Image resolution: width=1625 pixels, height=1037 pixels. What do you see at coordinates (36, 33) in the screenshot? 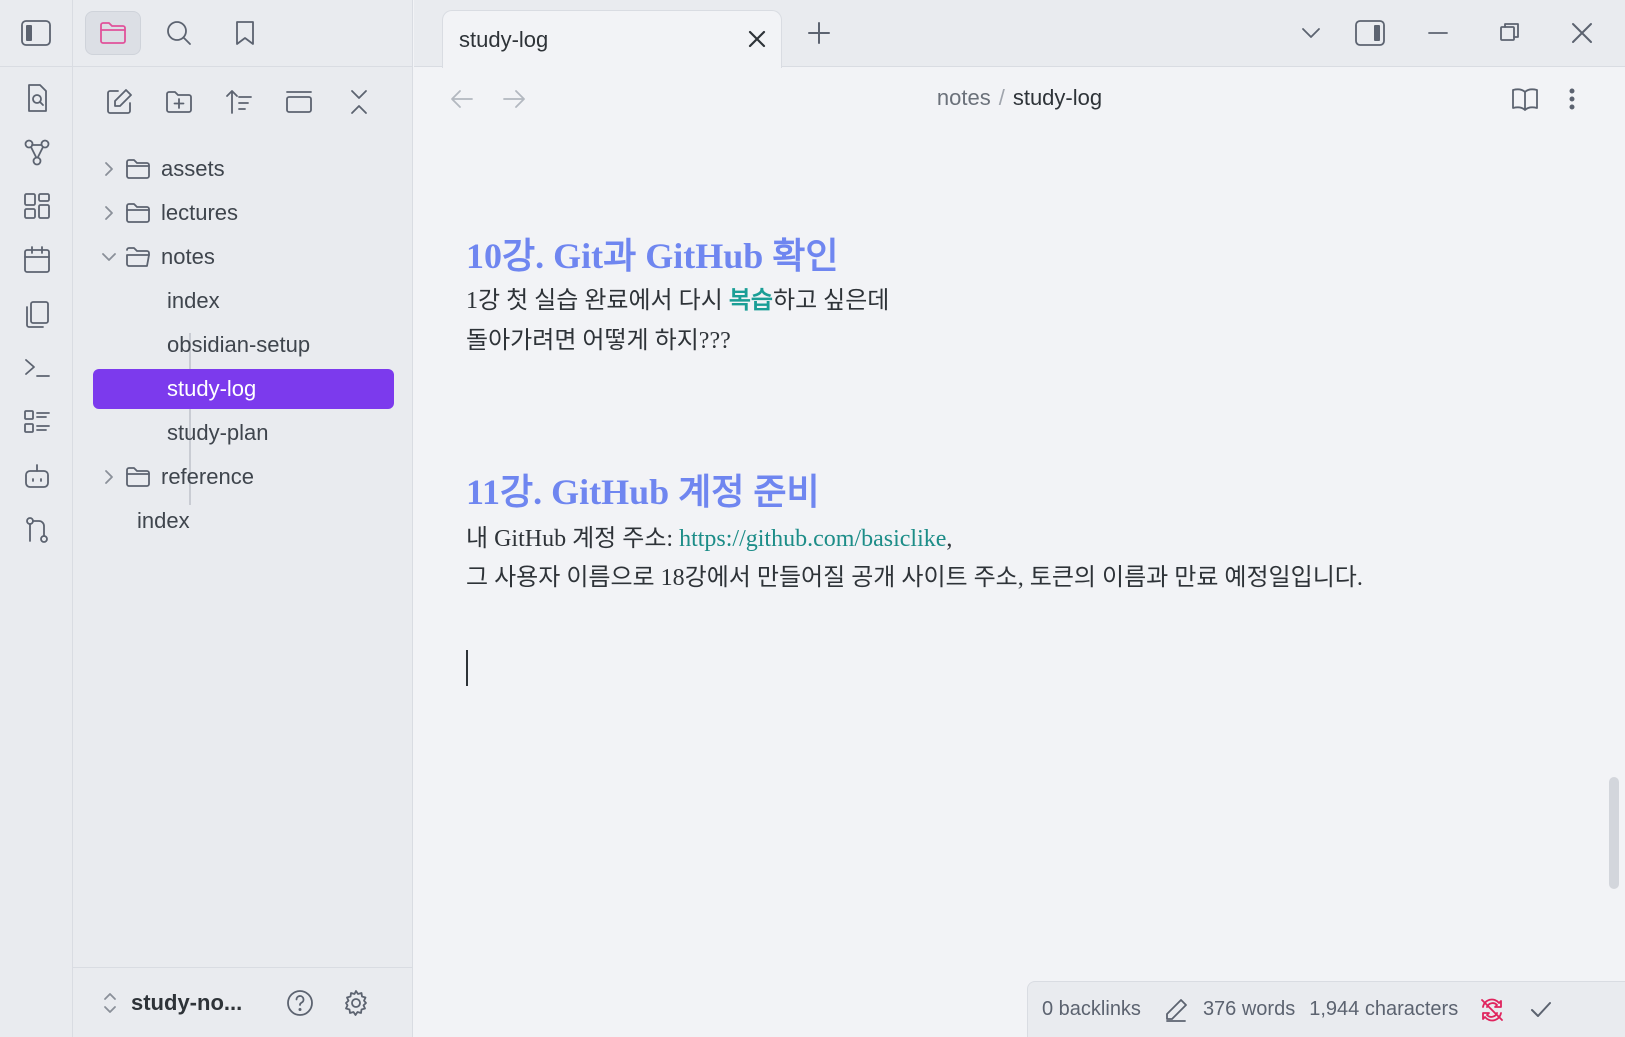
I see `sidebar-left-toggle-icon` at bounding box center [36, 33].